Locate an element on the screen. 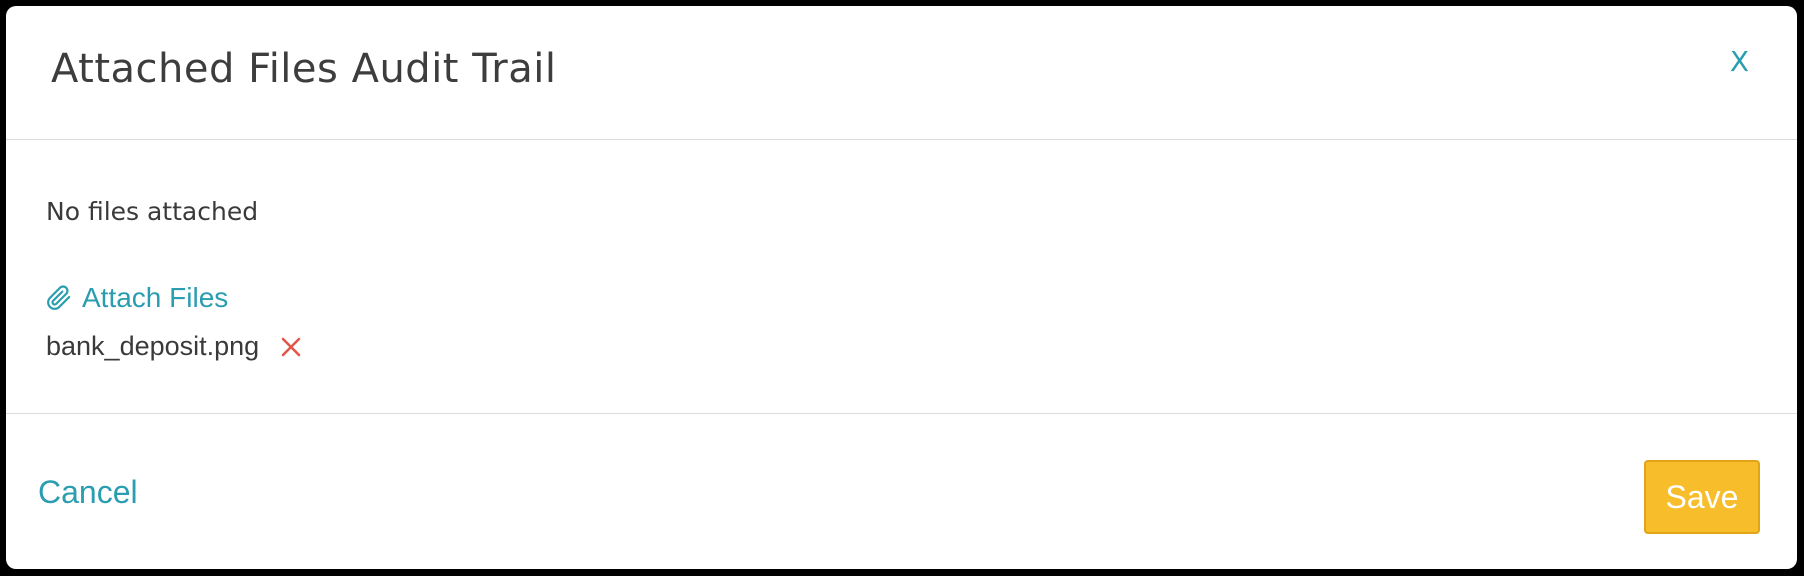 Image resolution: width=1804 pixels, height=576 pixels. remove-file-icon is located at coordinates (291, 347).